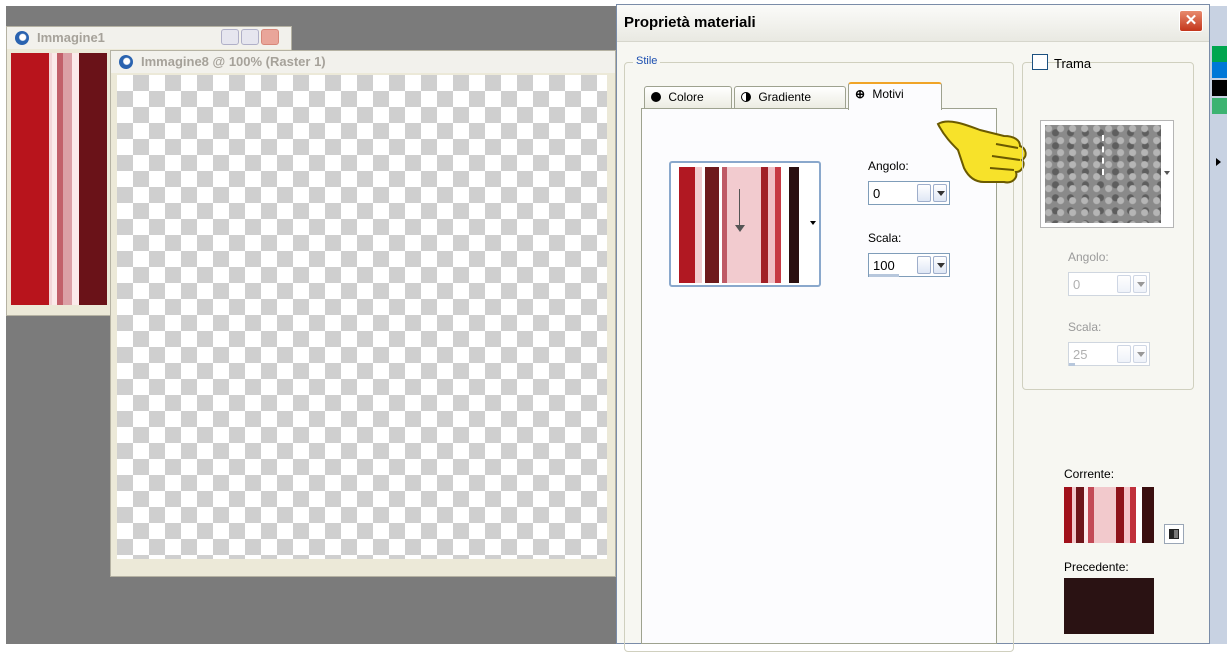  I want to click on angolo-value: 0, so click(876, 193).